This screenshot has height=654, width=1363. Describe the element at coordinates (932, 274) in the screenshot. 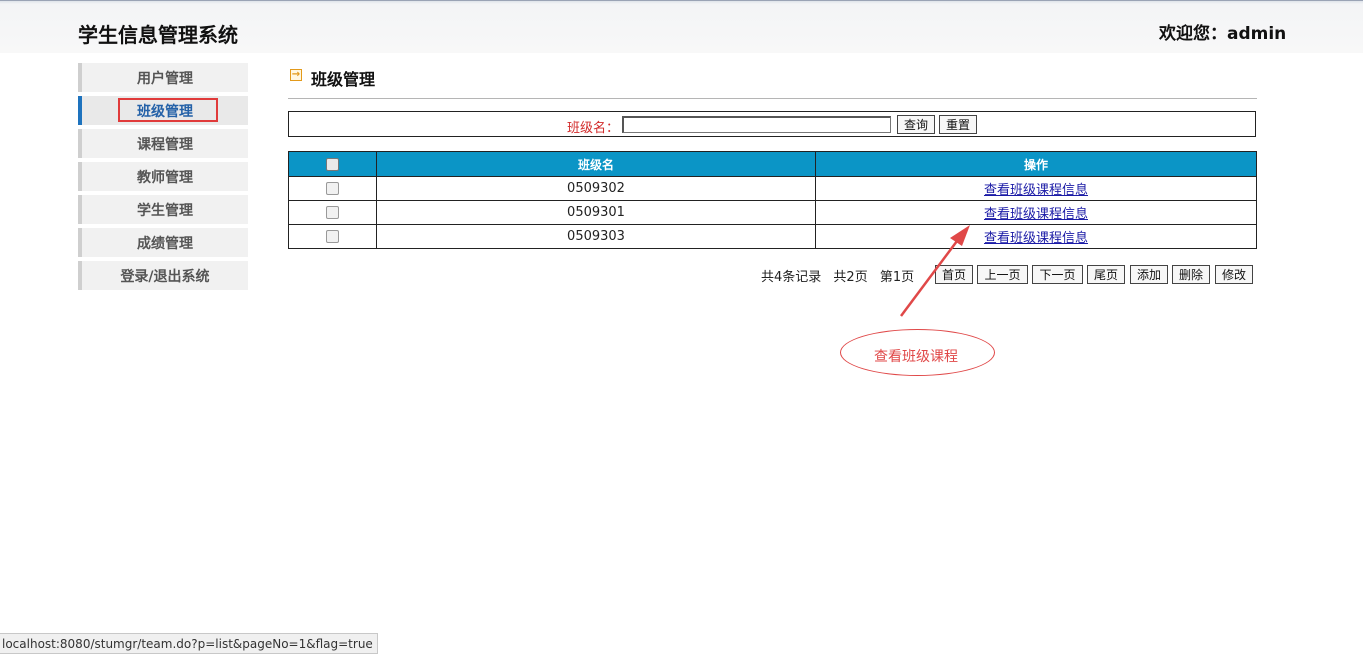

I see `annotation-arrow-shaft` at that location.